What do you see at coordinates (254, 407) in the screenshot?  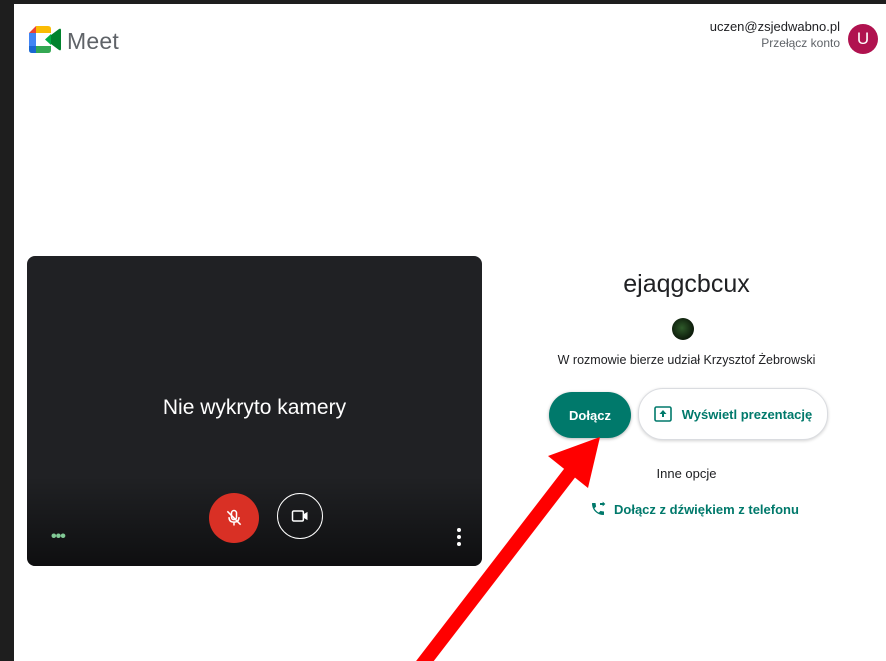 I see `no-camera-message: Nie wykryto kamery` at bounding box center [254, 407].